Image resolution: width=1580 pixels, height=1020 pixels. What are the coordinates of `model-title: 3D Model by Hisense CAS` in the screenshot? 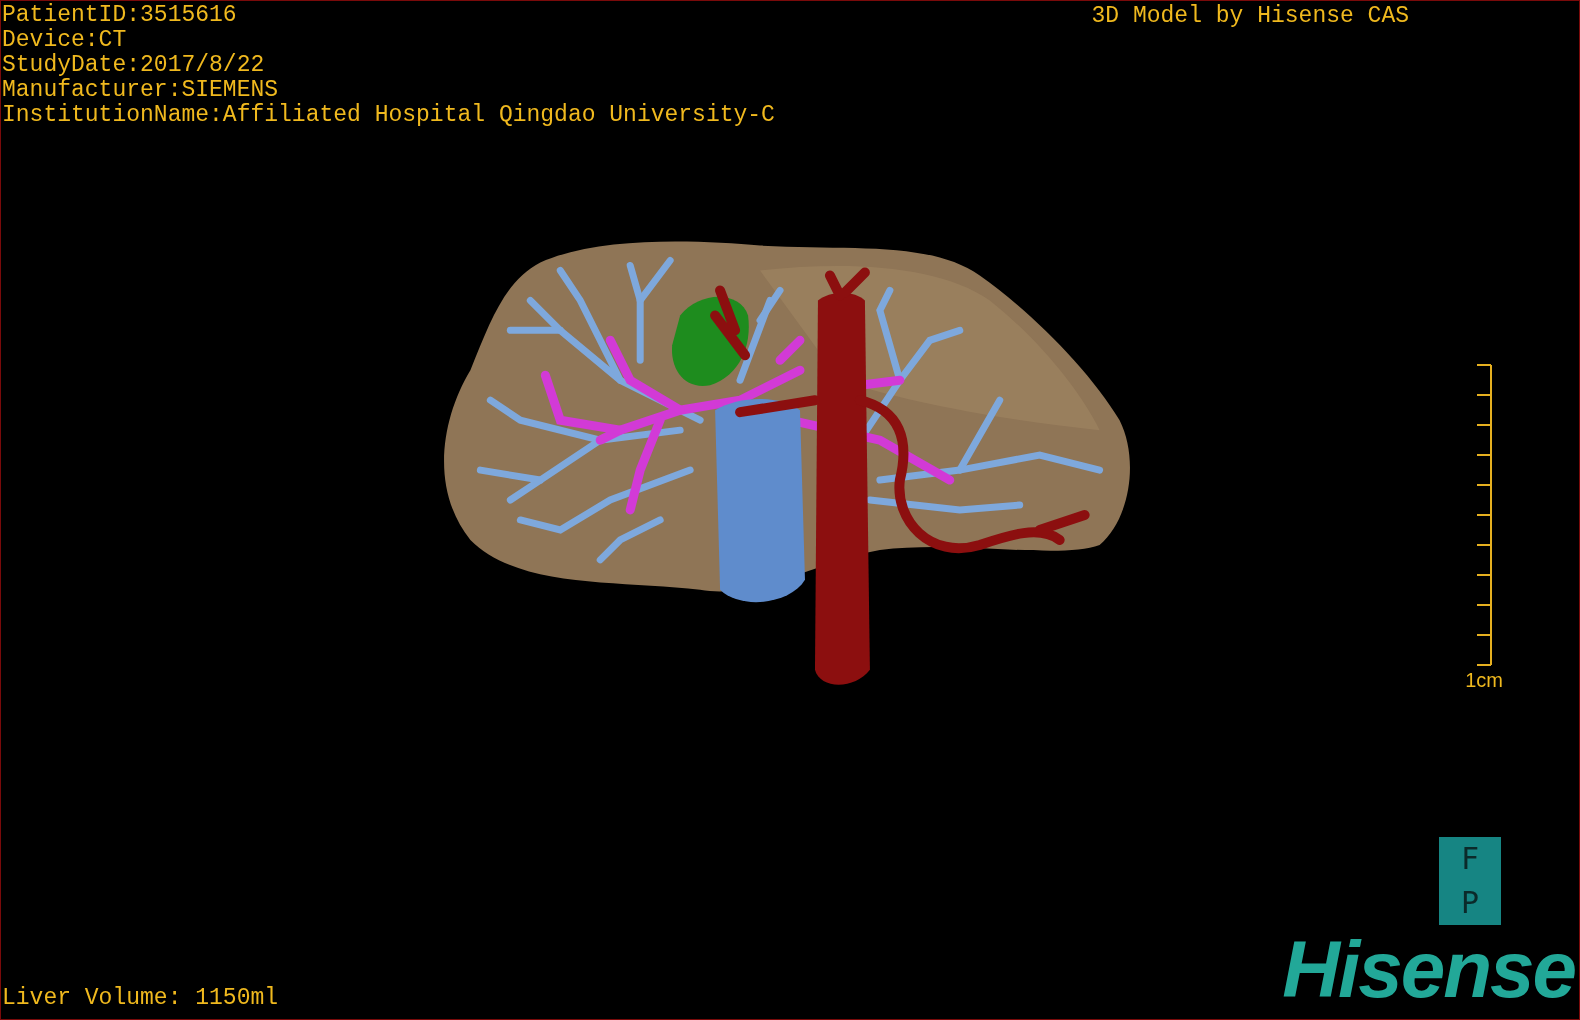 It's located at (1250, 16).